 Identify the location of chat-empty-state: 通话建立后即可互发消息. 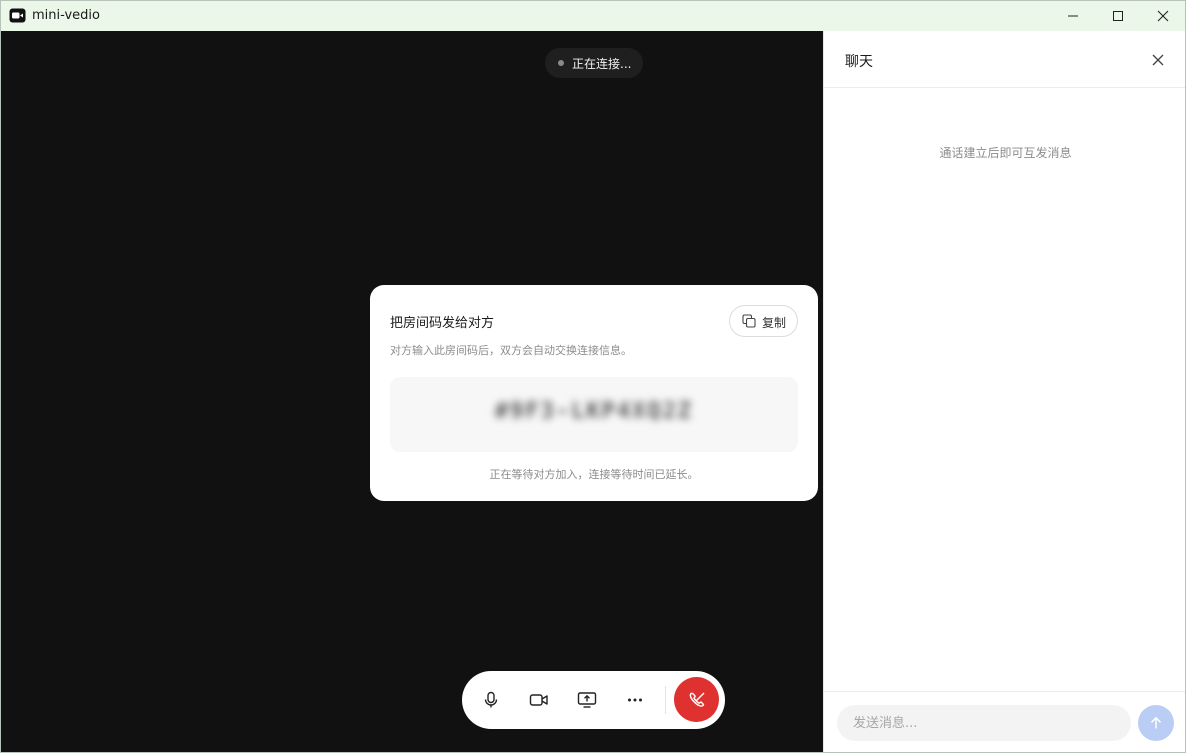
(1005, 153).